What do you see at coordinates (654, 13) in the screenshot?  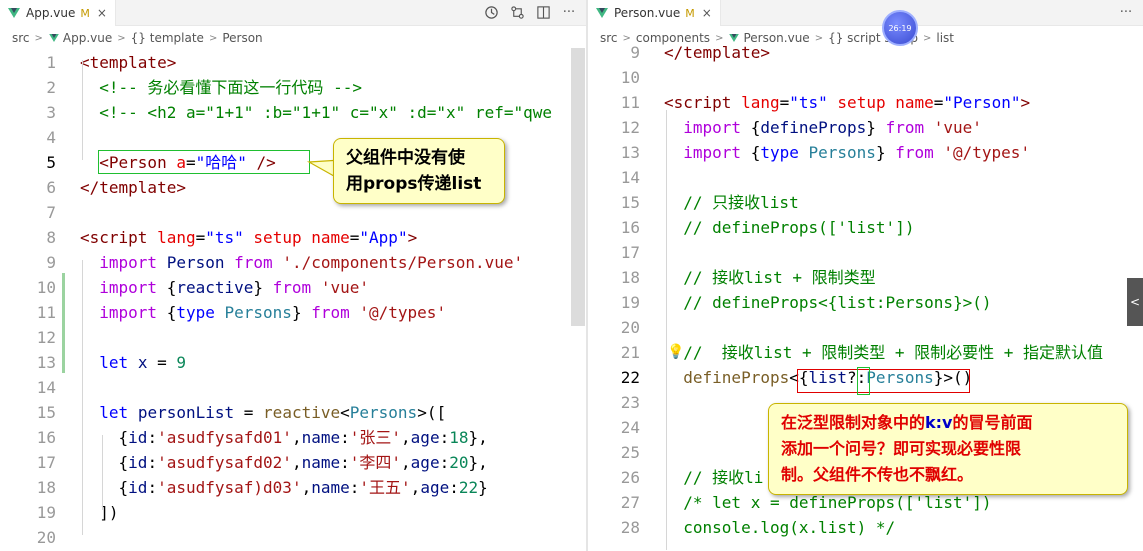 I see `tab-person-vue: Person.vue M ×` at bounding box center [654, 13].